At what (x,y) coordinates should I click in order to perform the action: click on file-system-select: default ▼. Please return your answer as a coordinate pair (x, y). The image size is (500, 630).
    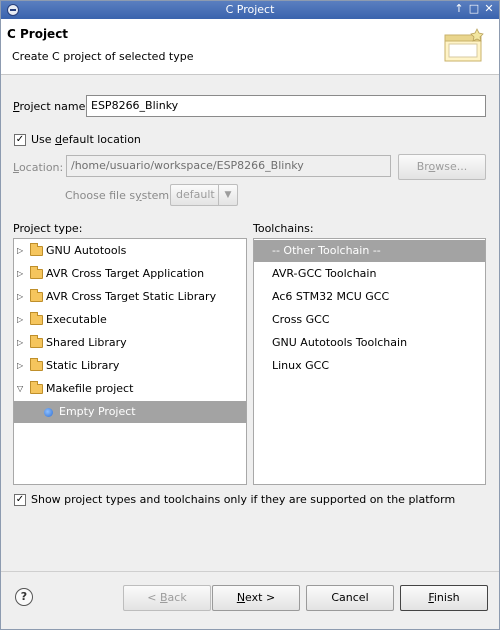
    Looking at the image, I should click on (204, 195).